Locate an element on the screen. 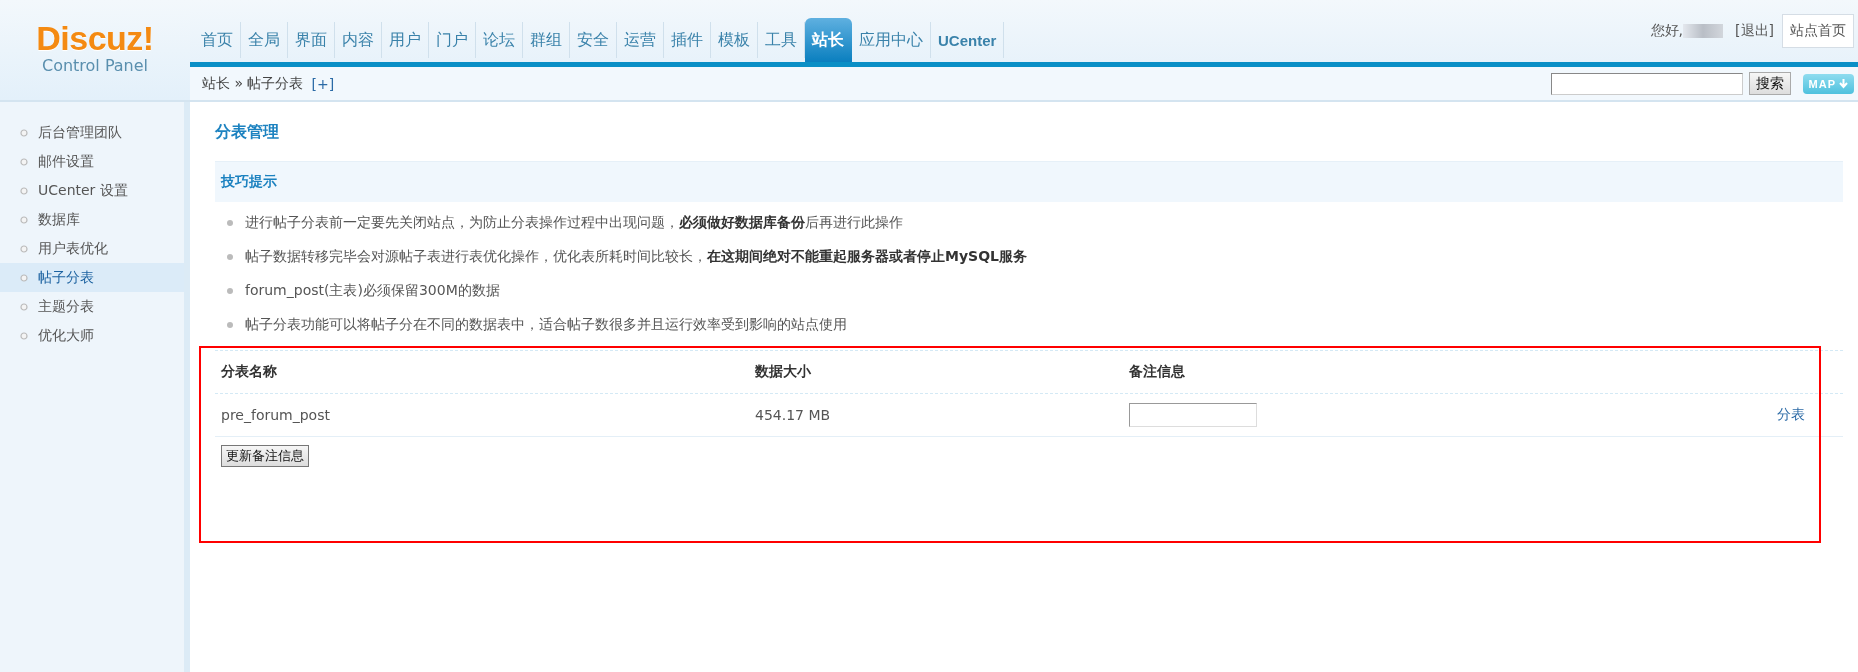  tip-text: 帖子分表功能可以将帖子分在不同的数据表中，适合帖子数很多并且运行效率受到影响的站点使用 is located at coordinates (546, 325).